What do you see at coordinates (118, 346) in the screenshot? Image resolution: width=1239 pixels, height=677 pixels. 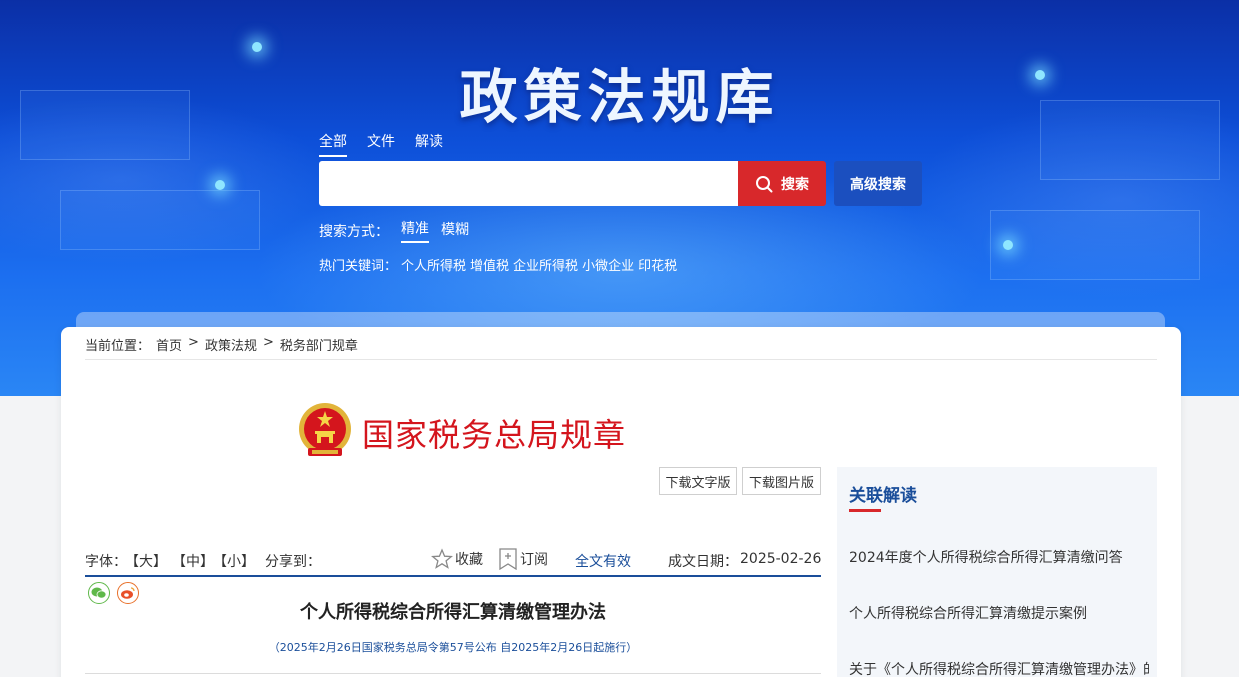 I see `breadcrumb-label: 当前位置：` at bounding box center [118, 346].